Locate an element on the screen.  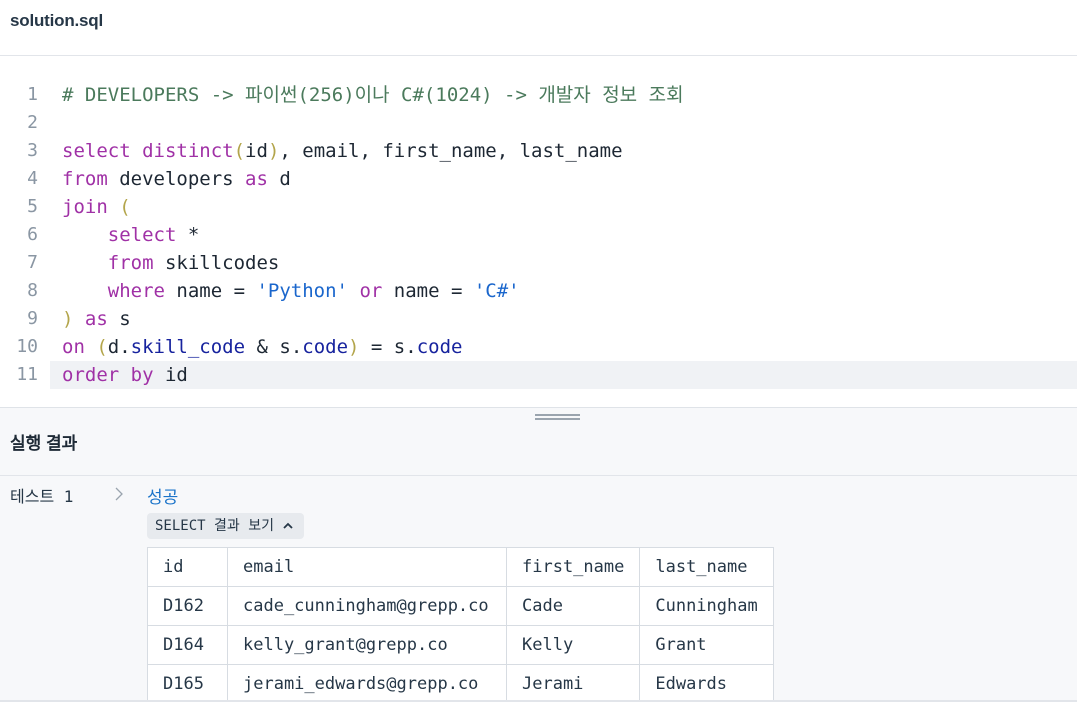
table-cell: D165 is located at coordinates (187, 683).